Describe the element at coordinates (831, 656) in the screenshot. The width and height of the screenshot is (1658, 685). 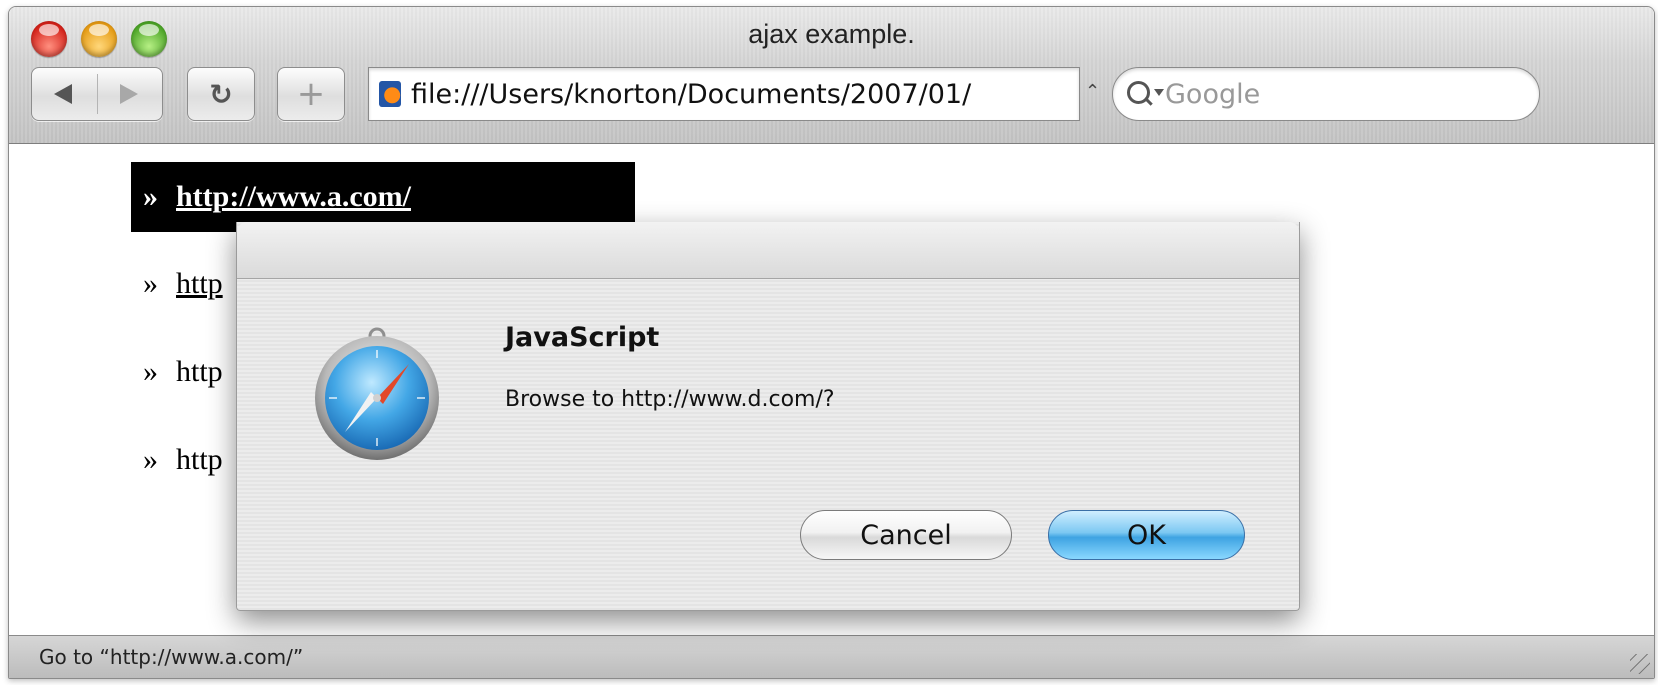
I see `status-bar: Go to “http://www.a.com/”` at that location.